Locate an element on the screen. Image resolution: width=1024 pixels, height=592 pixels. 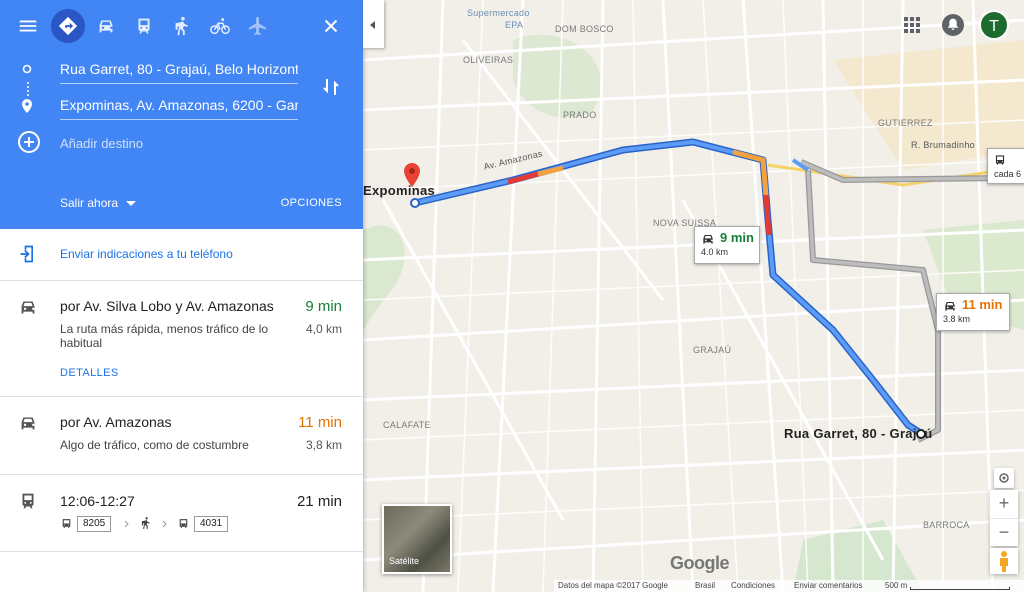
feedback-link: Enviar comentarios is located at coordinates (828, 585).